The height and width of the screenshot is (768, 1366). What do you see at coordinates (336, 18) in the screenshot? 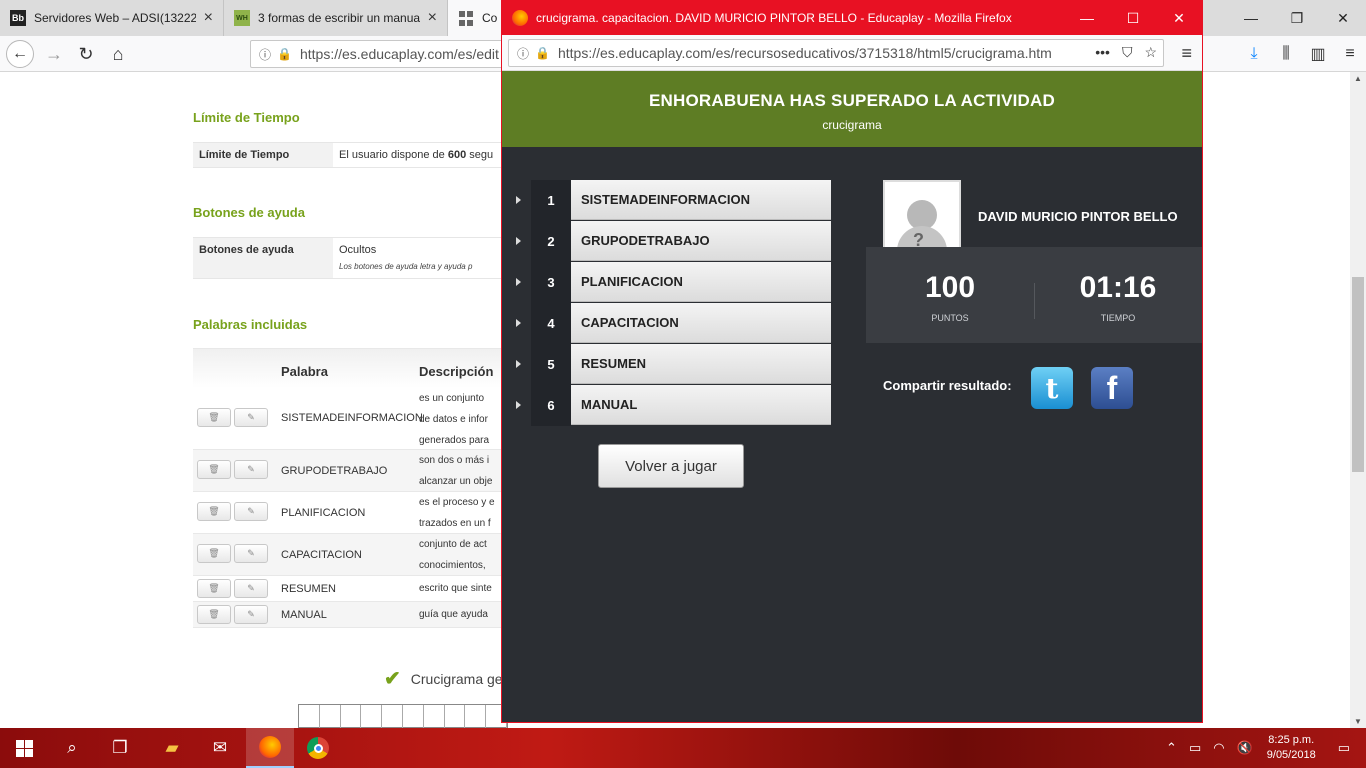
I see `tab-manual: WH 3 formas de escribir un manual ×` at bounding box center [336, 18].